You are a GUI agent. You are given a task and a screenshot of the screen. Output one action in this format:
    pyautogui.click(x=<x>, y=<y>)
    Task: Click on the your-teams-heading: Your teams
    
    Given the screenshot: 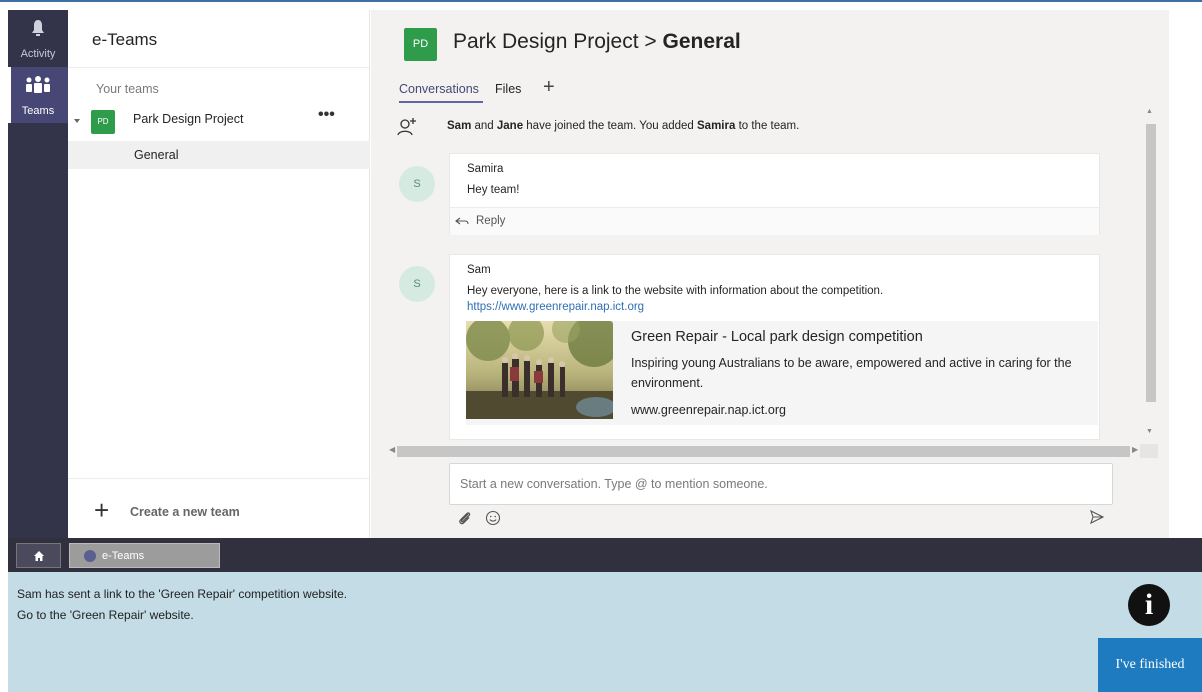 What is the action you would take?
    pyautogui.click(x=127, y=89)
    